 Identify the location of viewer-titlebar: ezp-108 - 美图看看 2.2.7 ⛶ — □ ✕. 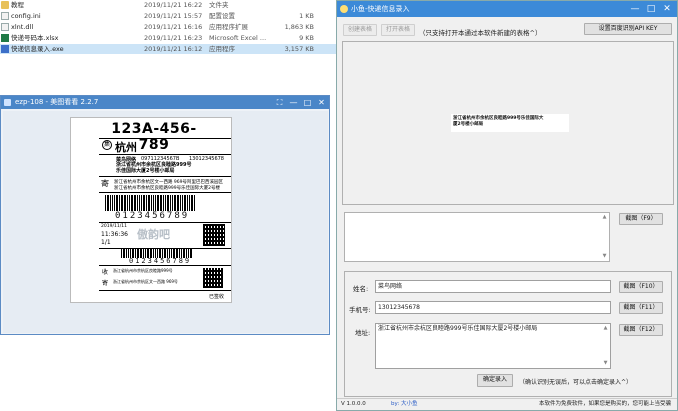
(165, 102).